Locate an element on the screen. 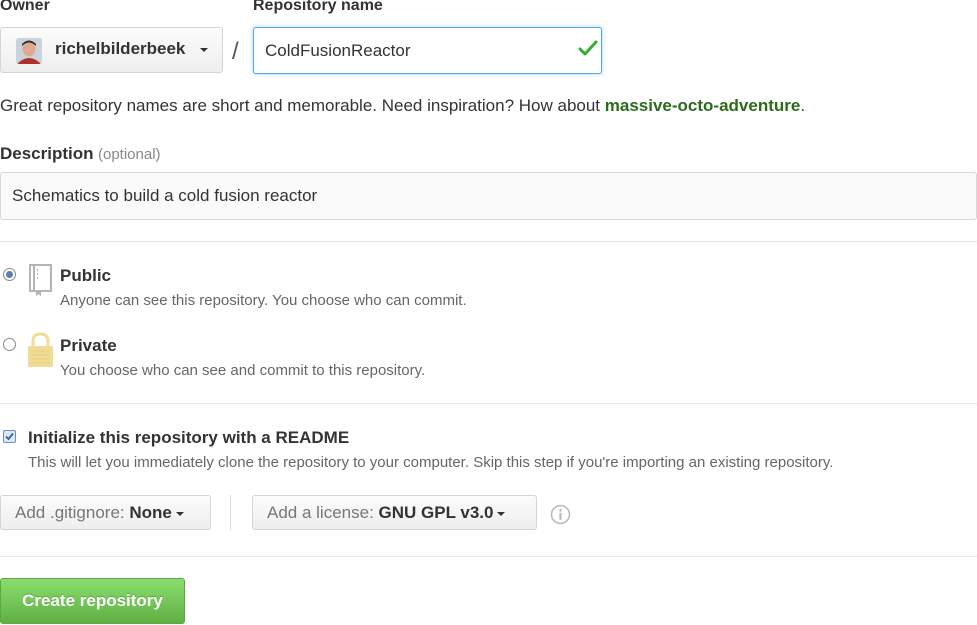  readme-checkbox is located at coordinates (9, 436).